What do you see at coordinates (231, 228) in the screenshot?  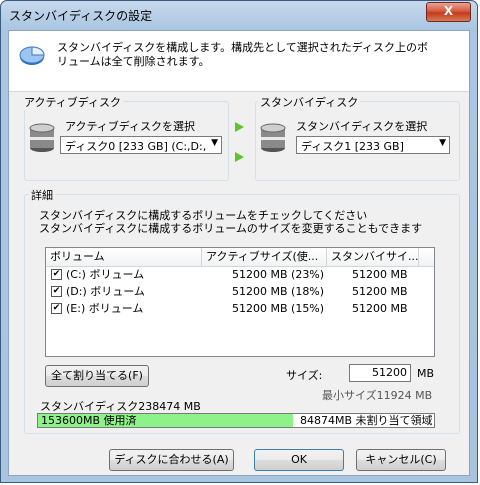 I see `instruction-text-2: スタンバイディスクに構成するボリュームのサイズを変更することもできます` at bounding box center [231, 228].